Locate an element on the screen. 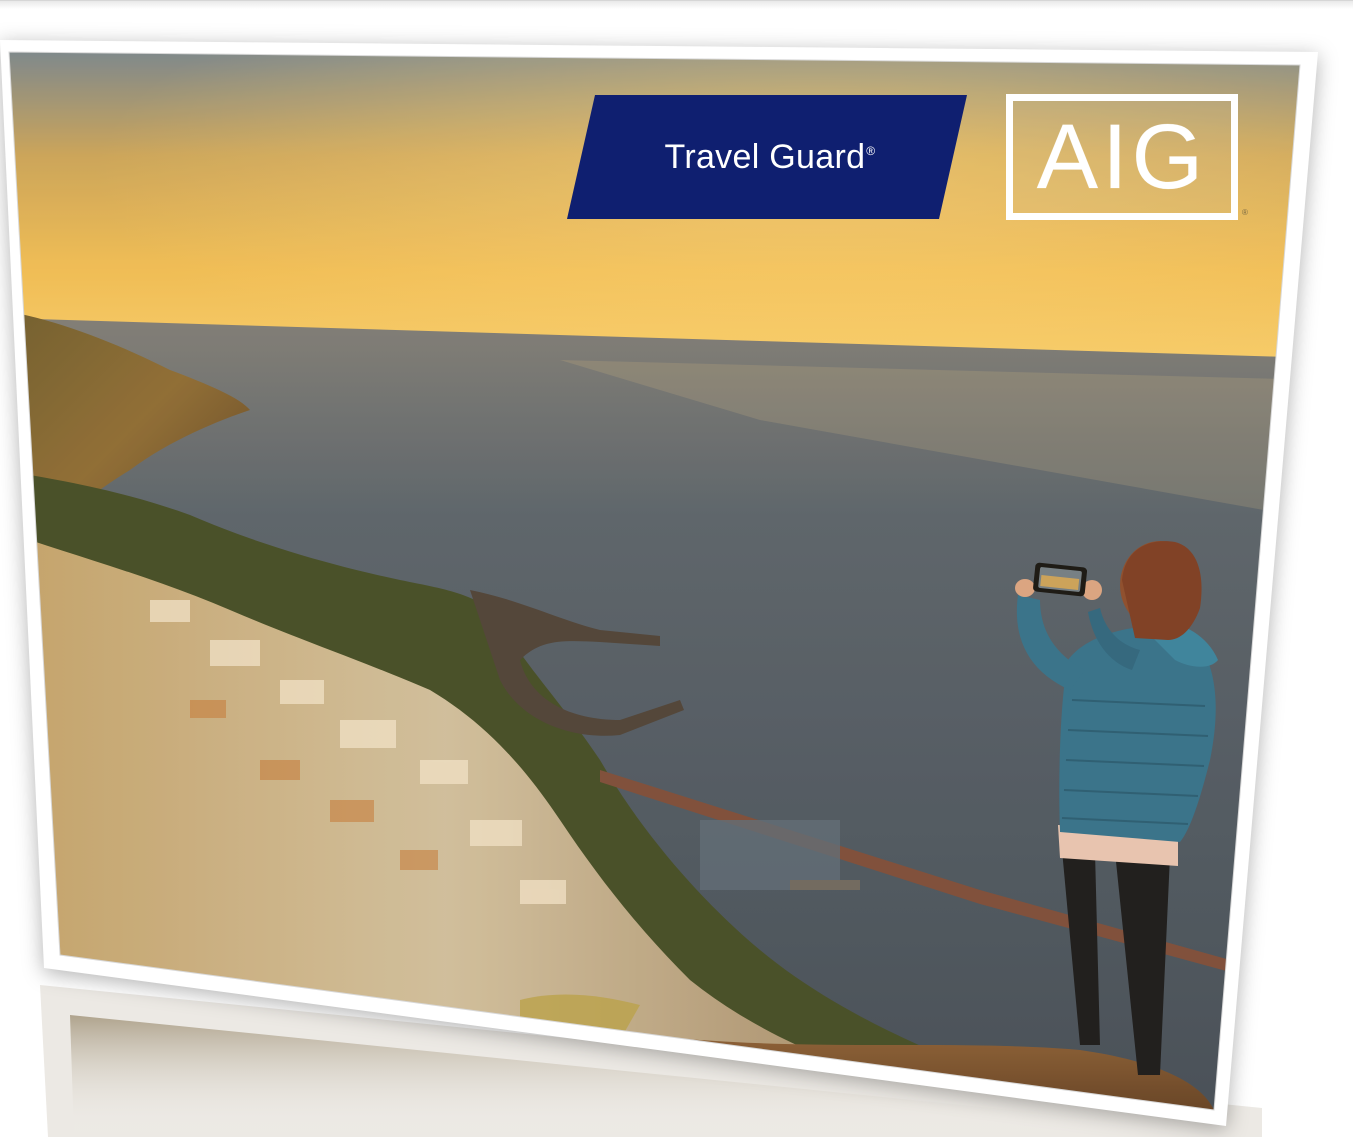 The height and width of the screenshot is (1137, 1353). aig-logo-text: AIG is located at coordinates (1122, 157).